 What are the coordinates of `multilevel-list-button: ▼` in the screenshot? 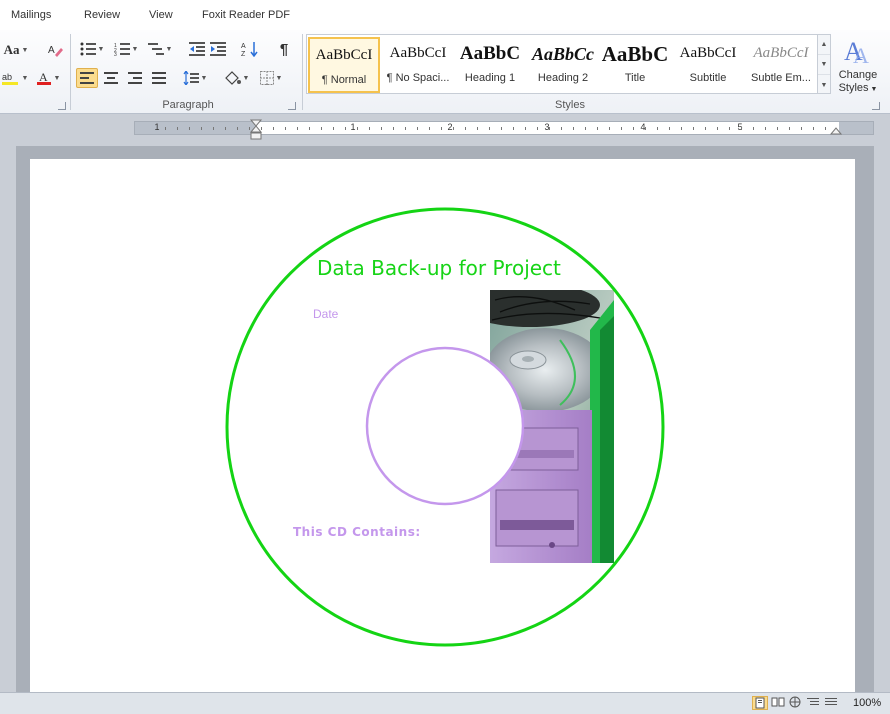 It's located at (160, 49).